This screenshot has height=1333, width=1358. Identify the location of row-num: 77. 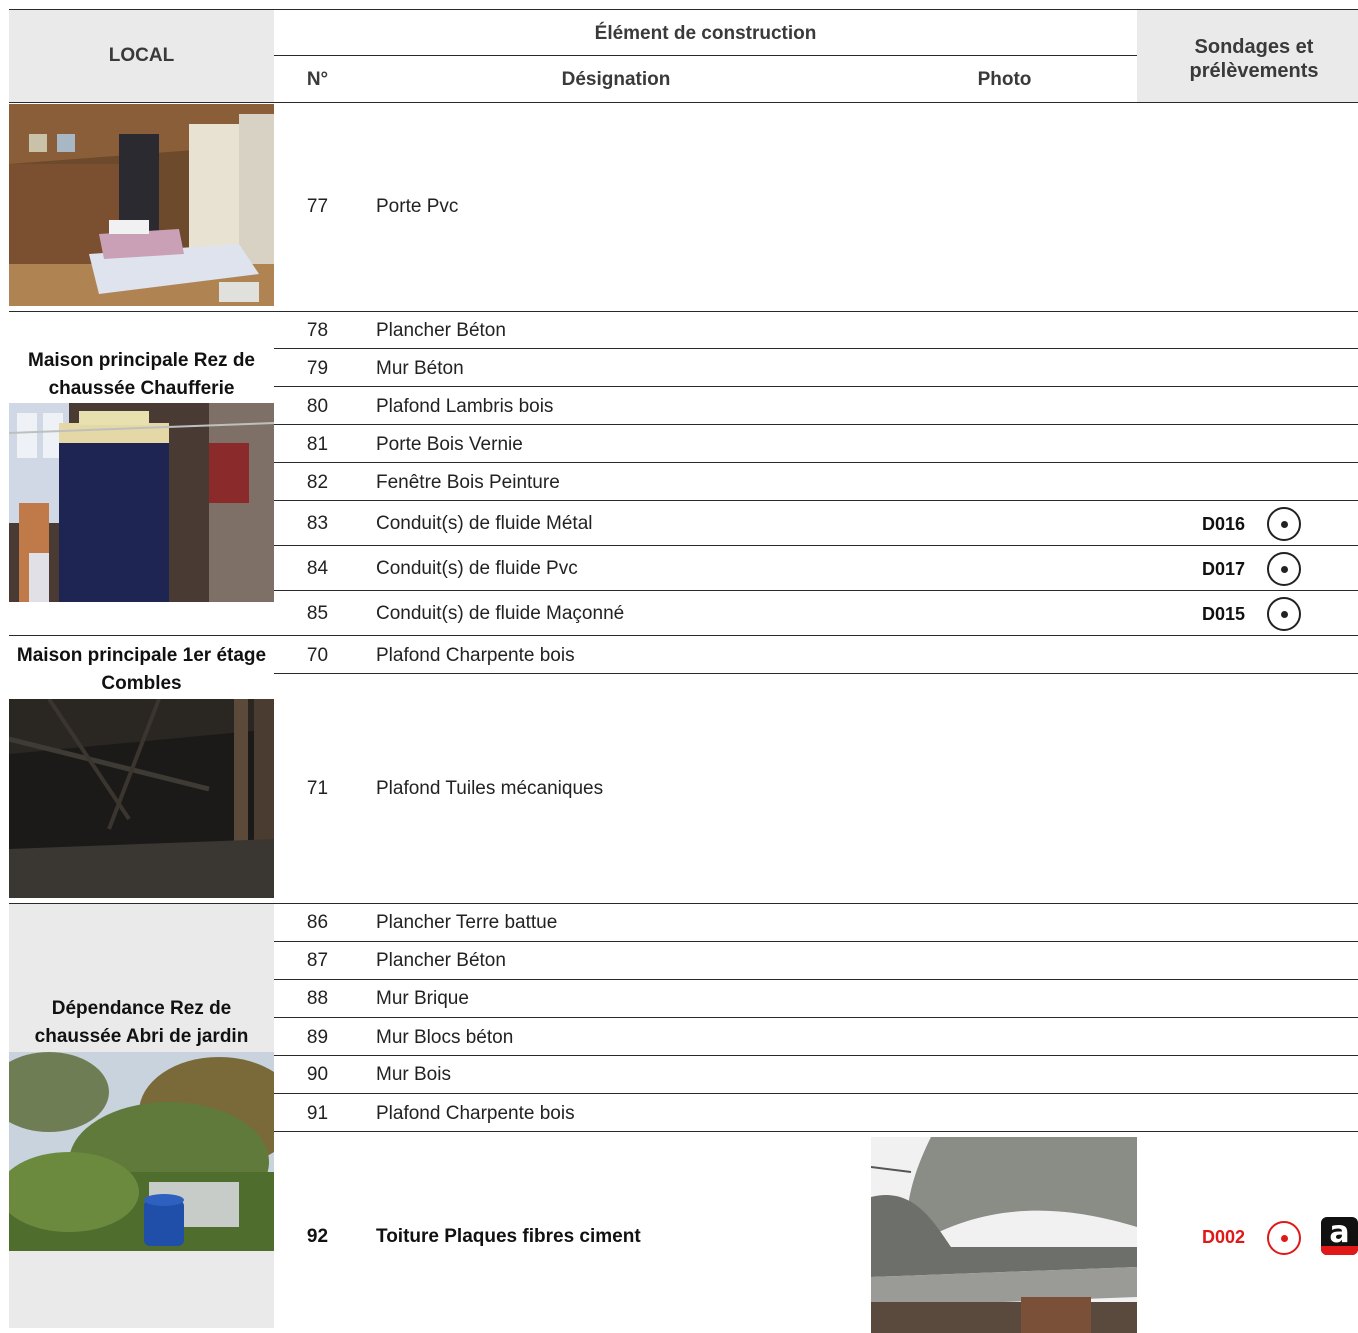
(317, 206).